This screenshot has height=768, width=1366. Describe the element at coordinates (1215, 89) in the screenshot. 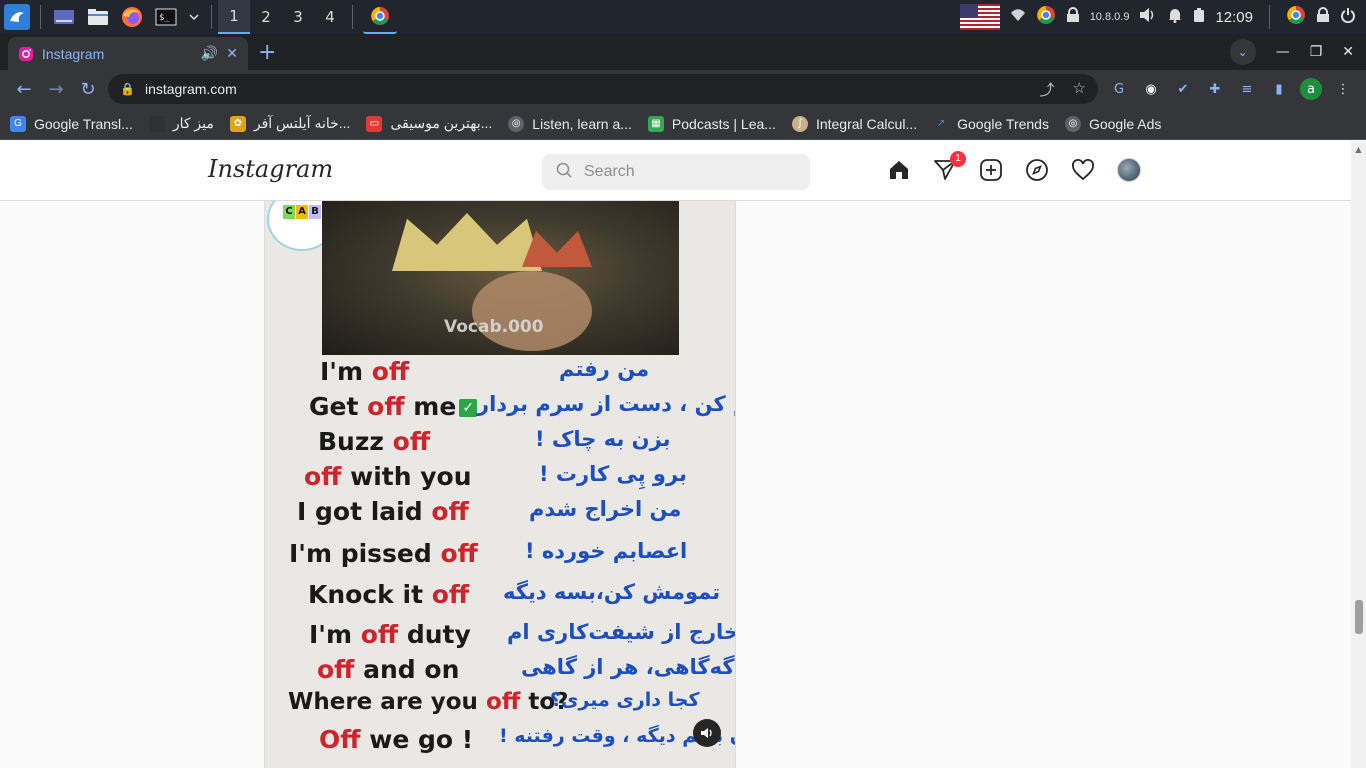

I see `puzzle-extensions-icon: ✚` at that location.